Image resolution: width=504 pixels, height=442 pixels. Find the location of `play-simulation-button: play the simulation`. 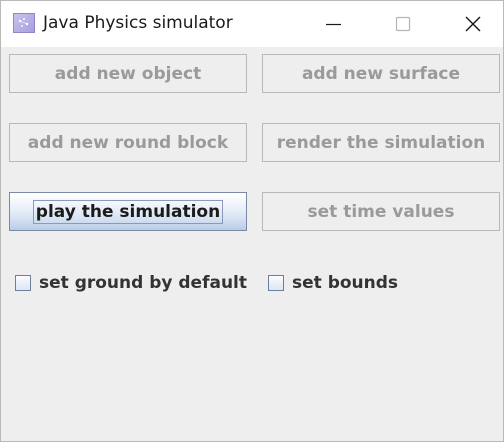

play-simulation-button: play the simulation is located at coordinates (128, 211).